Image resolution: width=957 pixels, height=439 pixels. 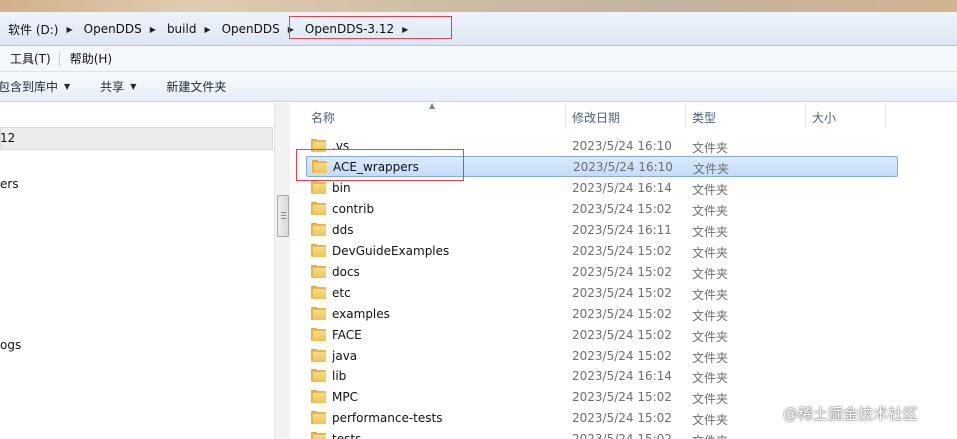 I want to click on file-row: dds 2023/5/24 16:11 文件夹, so click(x=587, y=230).